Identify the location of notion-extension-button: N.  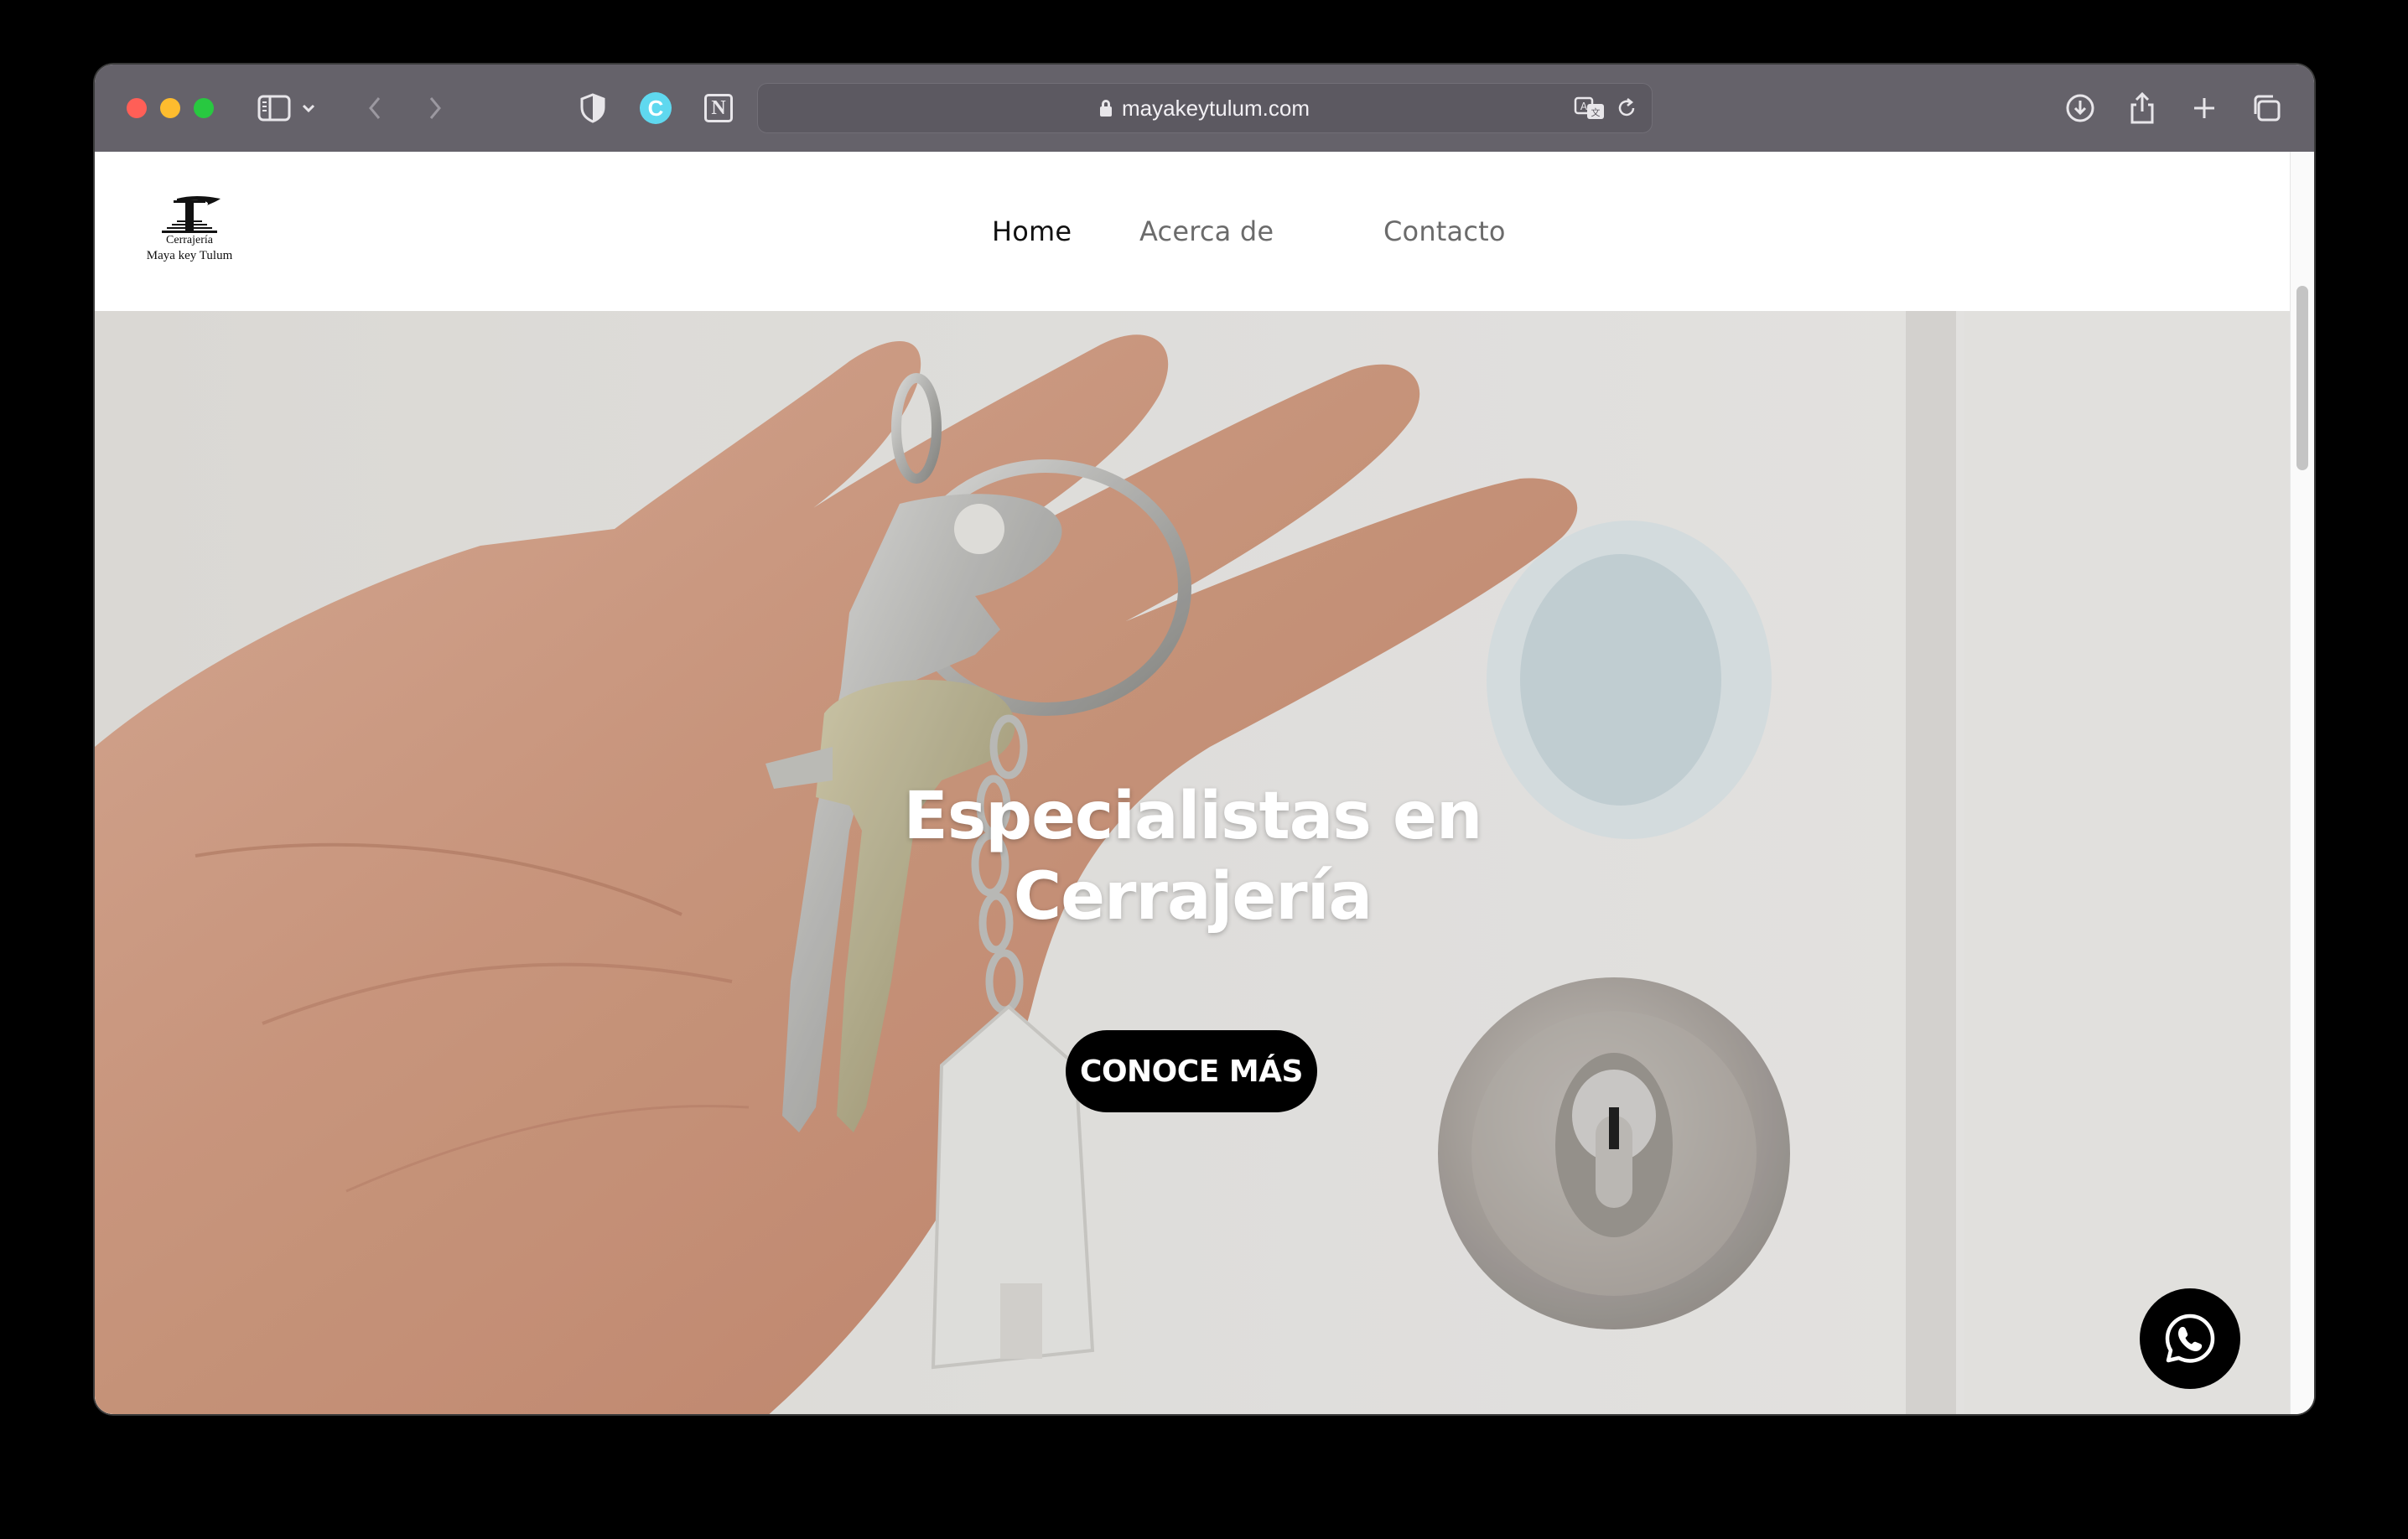
(718, 108).